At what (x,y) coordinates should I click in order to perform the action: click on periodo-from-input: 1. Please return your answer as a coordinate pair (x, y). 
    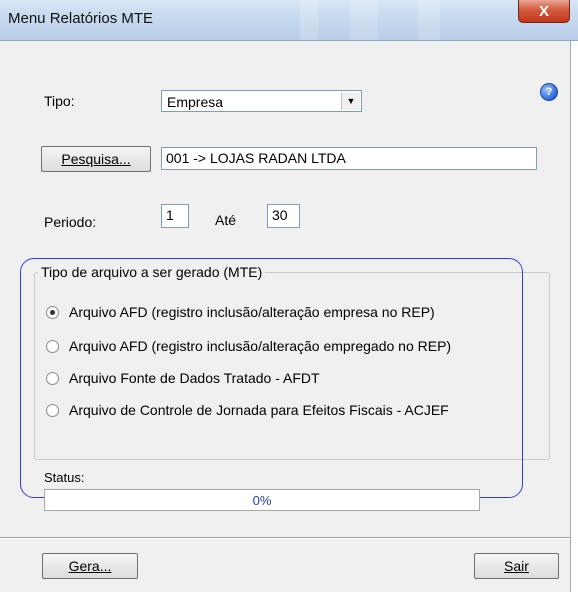
    Looking at the image, I should click on (175, 216).